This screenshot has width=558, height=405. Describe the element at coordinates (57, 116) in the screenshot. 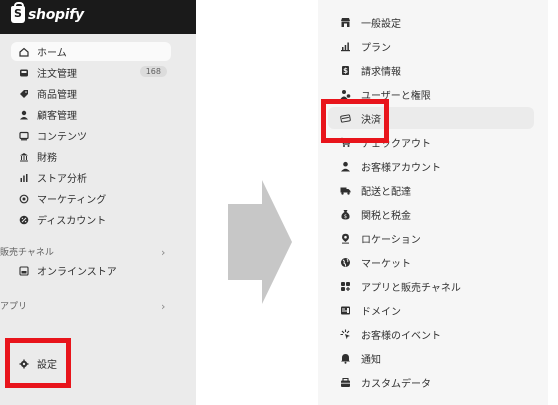

I see `nav-label: 顧客管理` at that location.